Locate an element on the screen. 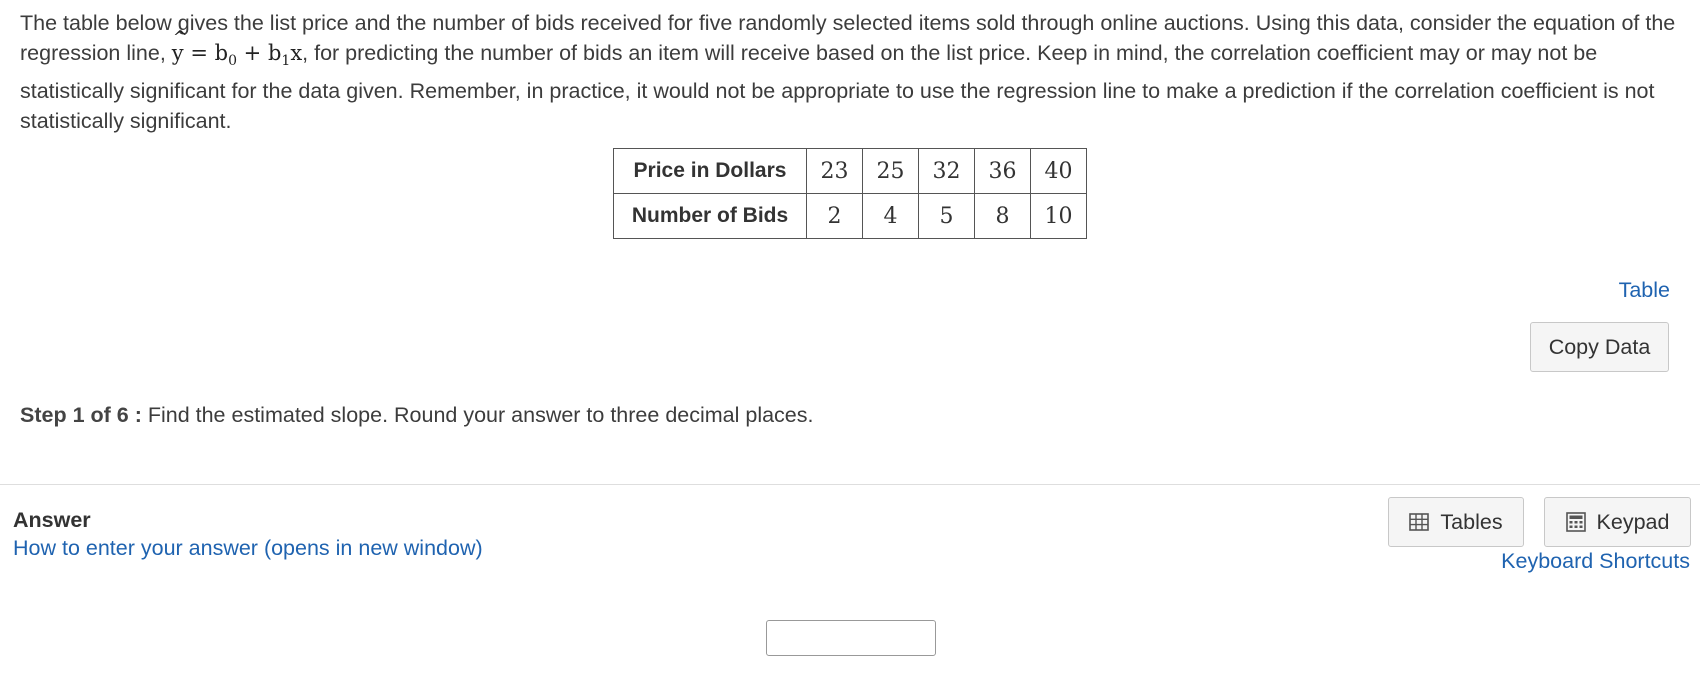  table-cell: 32 is located at coordinates (946, 171).